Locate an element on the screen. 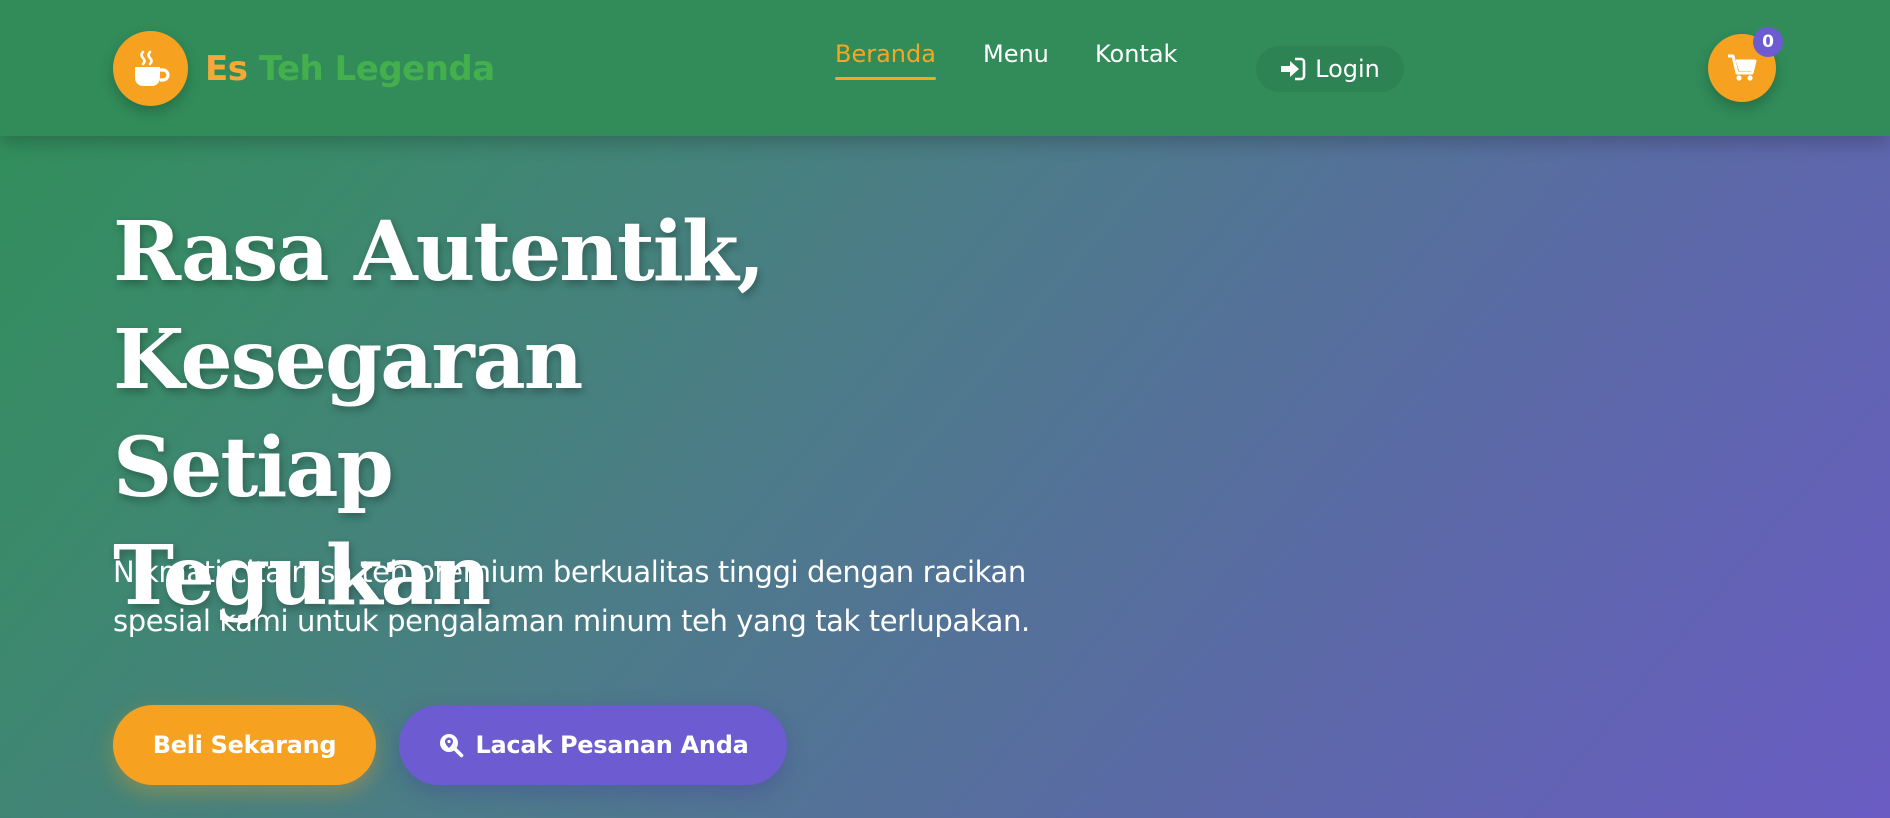  hero-title-line-2: Kesegaran Setiap is located at coordinates (348, 414).